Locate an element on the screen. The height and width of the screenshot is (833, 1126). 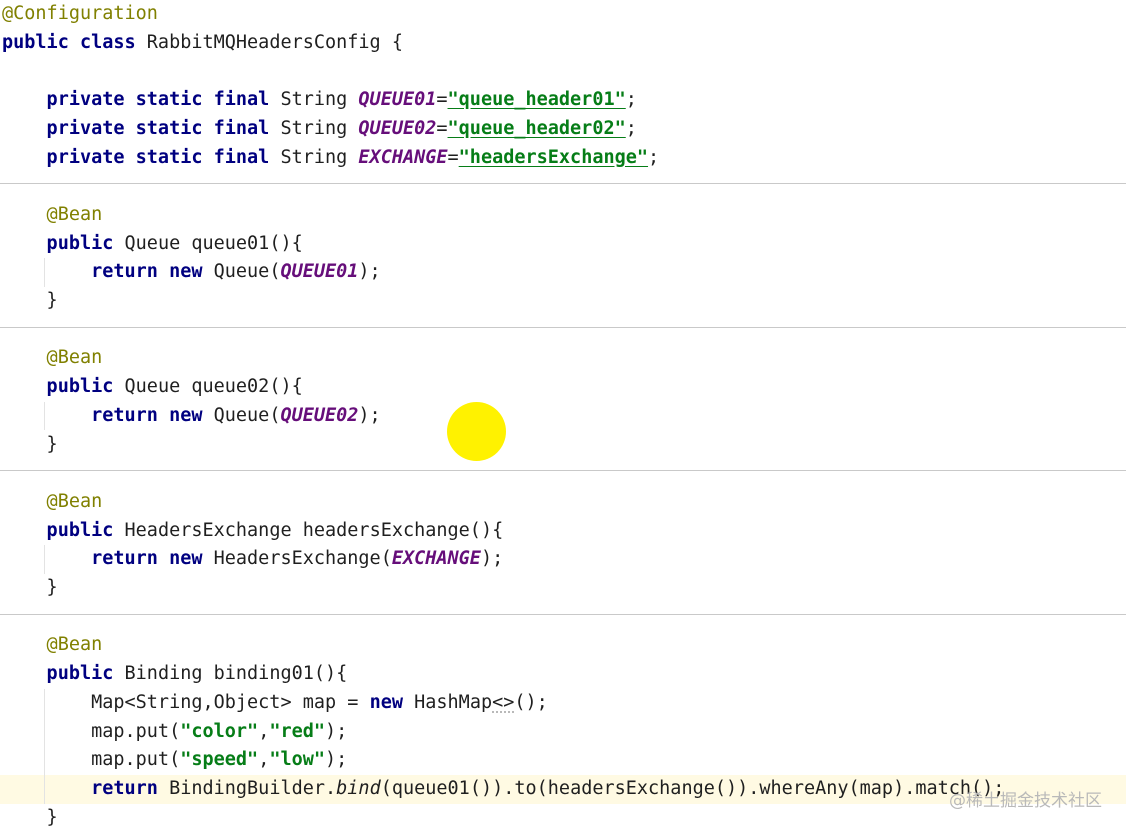
code-token: new is located at coordinates (392, 702).